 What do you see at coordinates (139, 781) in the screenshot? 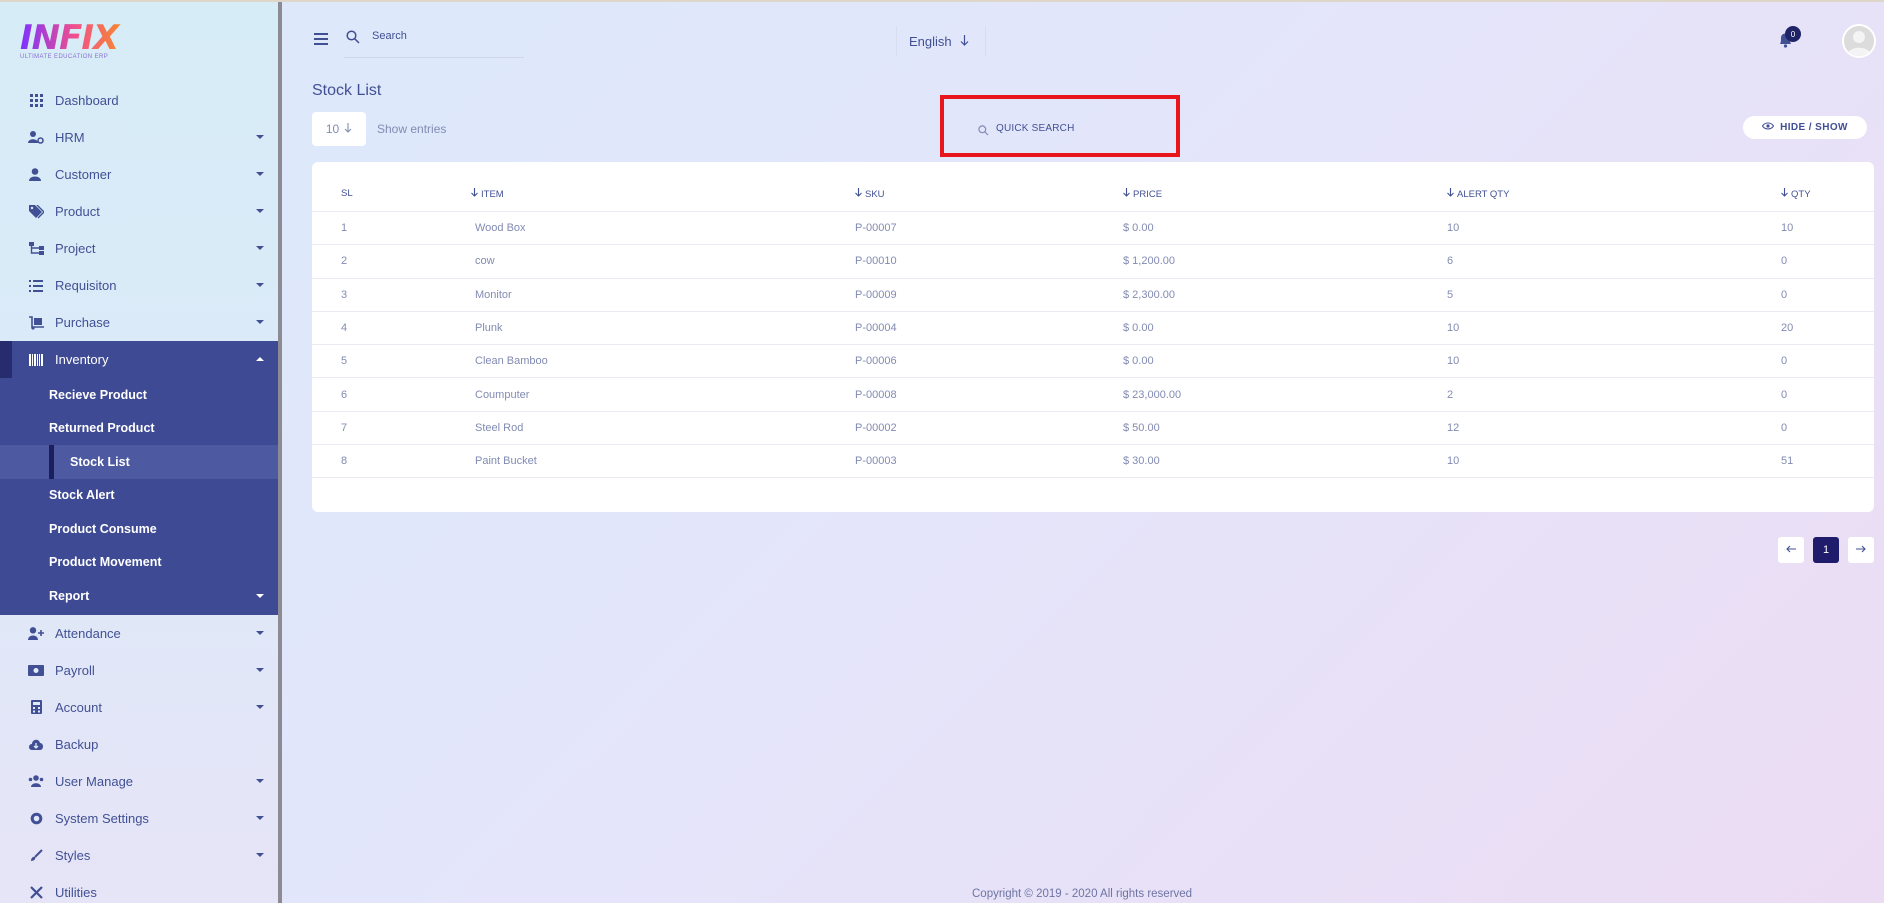
I see `sidebar-item-user-manage: User Manage` at bounding box center [139, 781].